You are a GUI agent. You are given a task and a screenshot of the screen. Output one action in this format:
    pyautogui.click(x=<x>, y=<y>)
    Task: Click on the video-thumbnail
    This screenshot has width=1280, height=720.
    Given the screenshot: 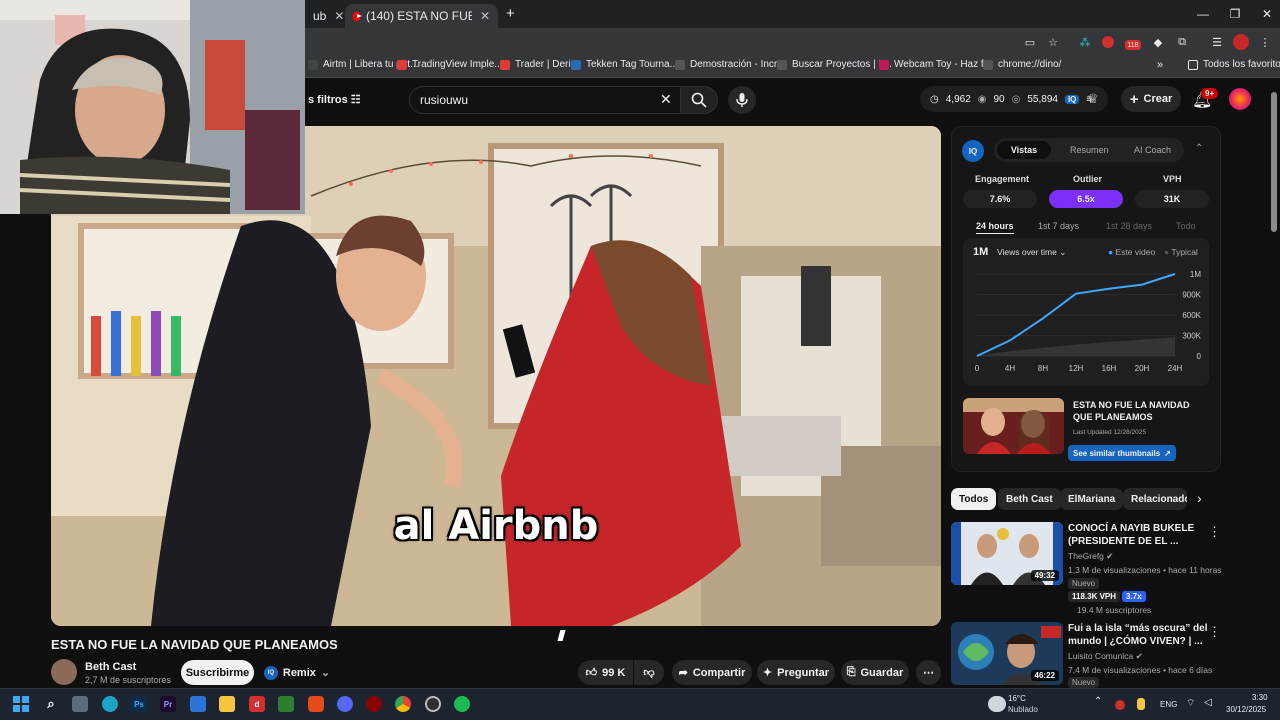 What is the action you would take?
    pyautogui.click(x=1013, y=426)
    